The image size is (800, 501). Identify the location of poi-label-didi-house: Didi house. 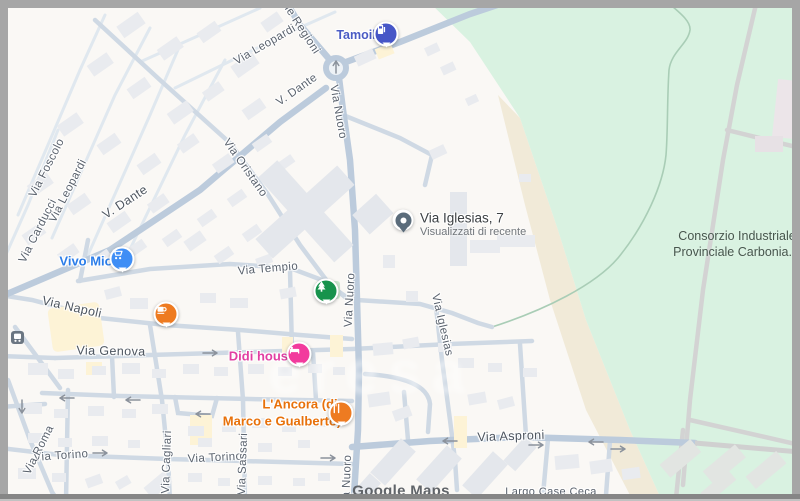
(262, 356).